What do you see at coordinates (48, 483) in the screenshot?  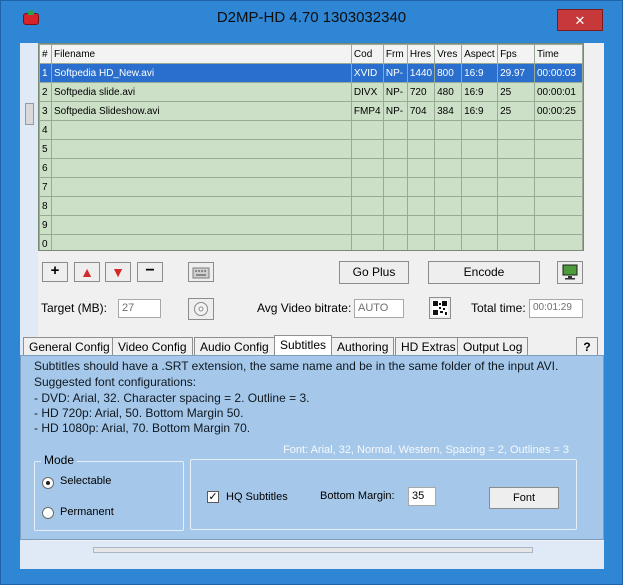 I see `selectable-radio` at bounding box center [48, 483].